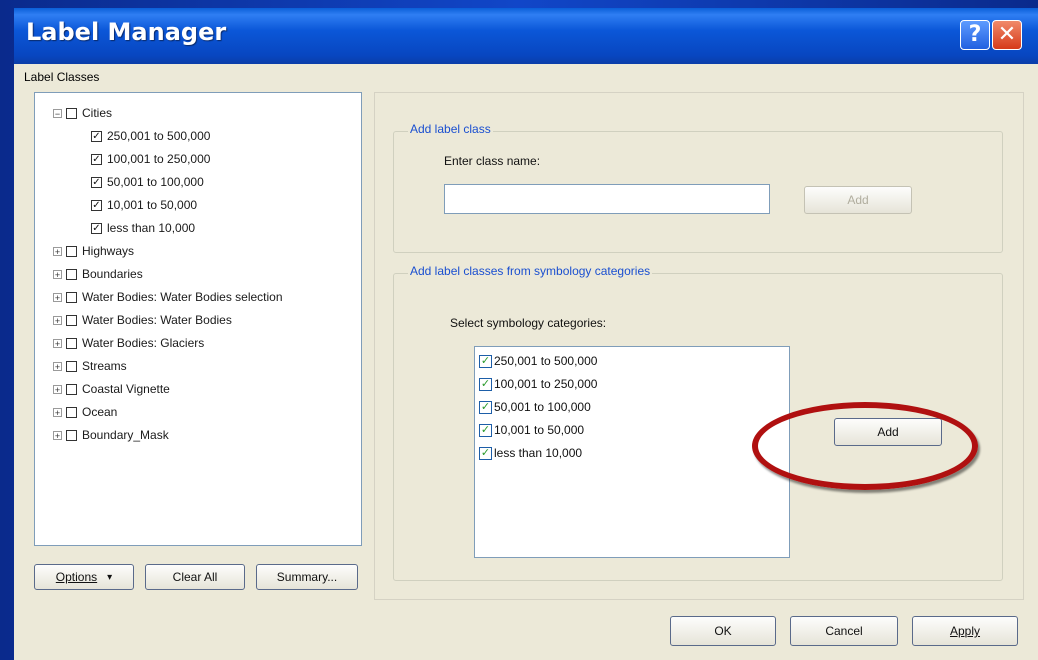 The width and height of the screenshot is (1038, 660). What do you see at coordinates (126, 32) in the screenshot?
I see `window-title: Label Manager` at bounding box center [126, 32].